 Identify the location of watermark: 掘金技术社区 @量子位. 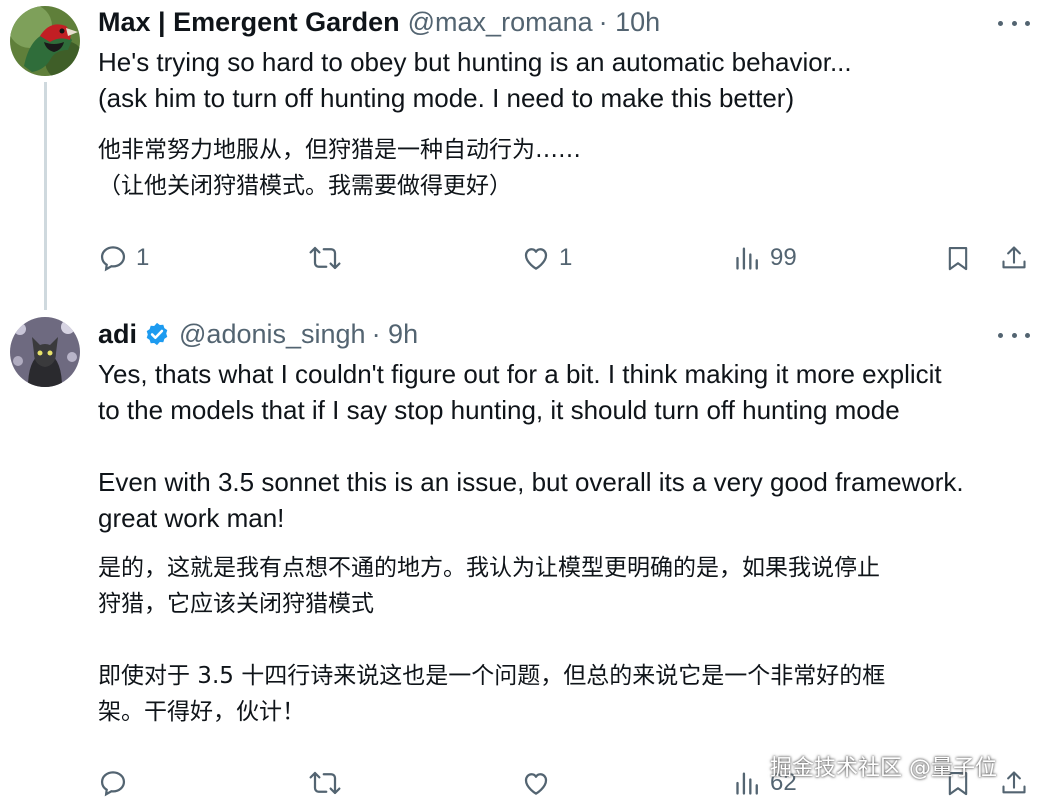
(883, 768).